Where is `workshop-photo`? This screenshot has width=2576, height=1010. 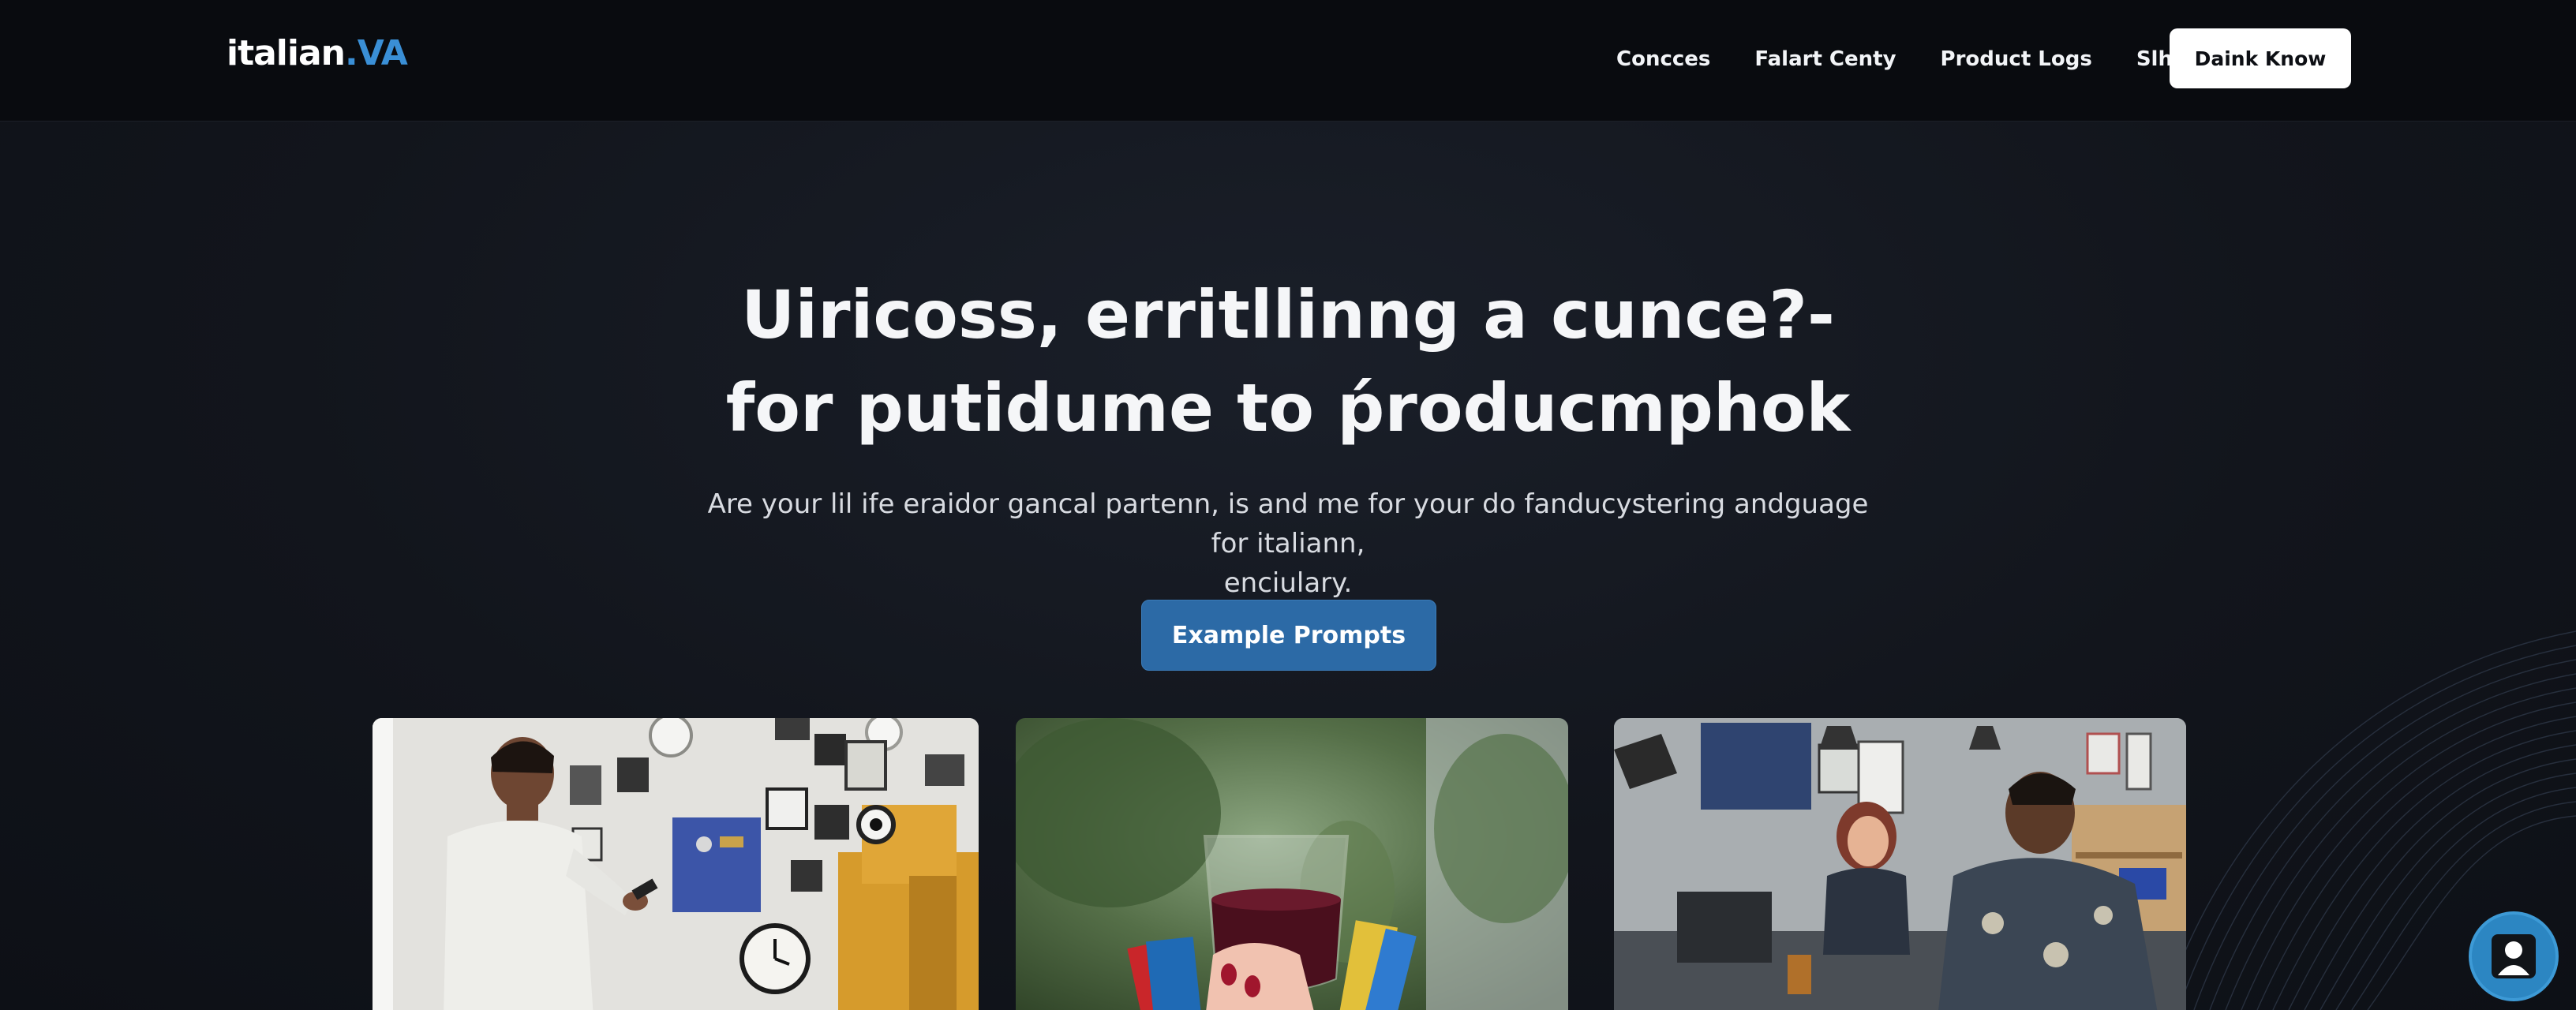 workshop-photo is located at coordinates (676, 864).